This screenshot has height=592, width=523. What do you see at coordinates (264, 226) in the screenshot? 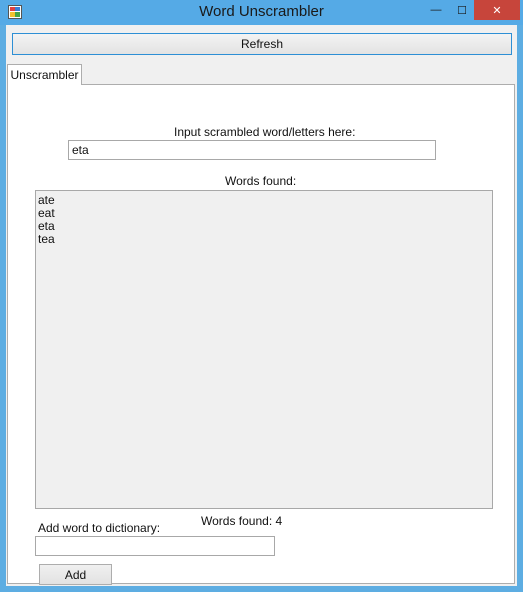
I see `list-item: eta` at bounding box center [264, 226].